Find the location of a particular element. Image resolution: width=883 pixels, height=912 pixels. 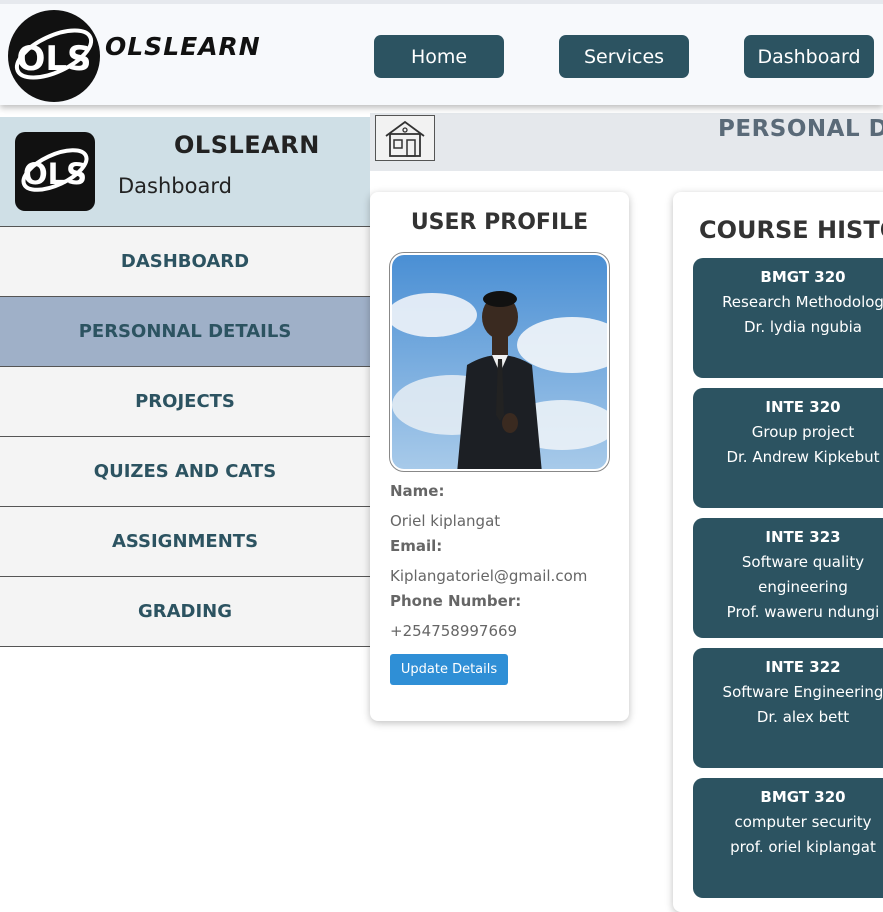

course-code: INTE 322 is located at coordinates (803, 667).